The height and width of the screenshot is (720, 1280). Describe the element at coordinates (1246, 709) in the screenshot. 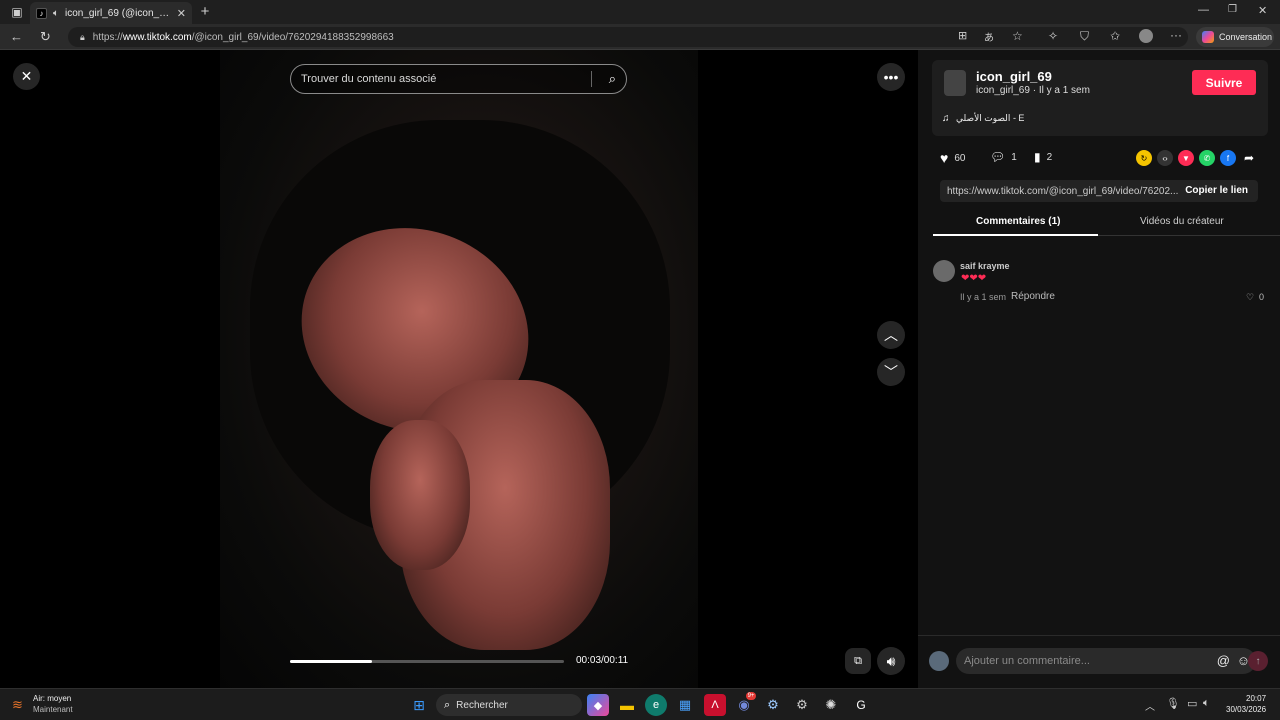

I see `clock-date: 30/03/2026` at that location.